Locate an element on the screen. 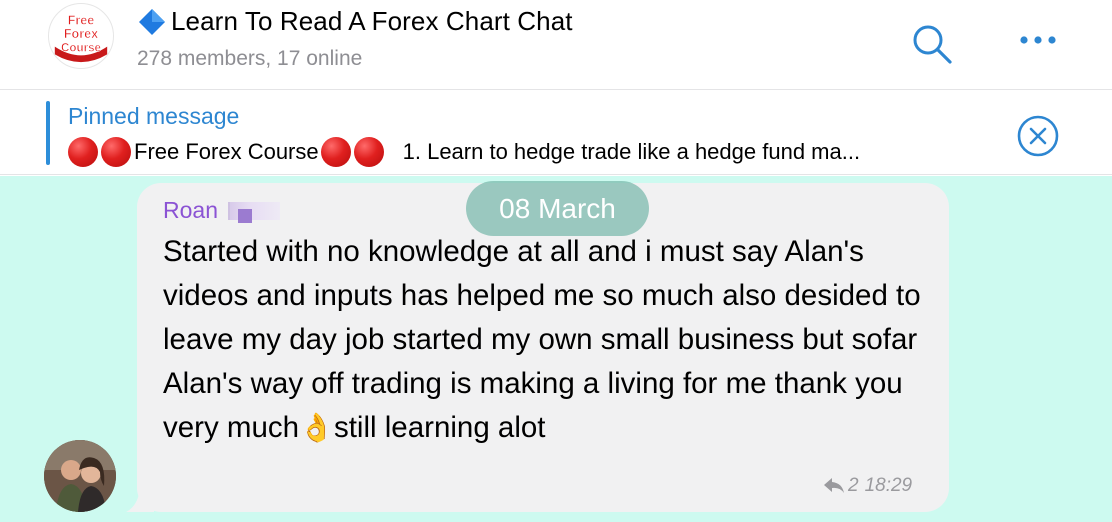 This screenshot has height=522, width=1112. message-meta: 2 18:29 is located at coordinates (867, 486).